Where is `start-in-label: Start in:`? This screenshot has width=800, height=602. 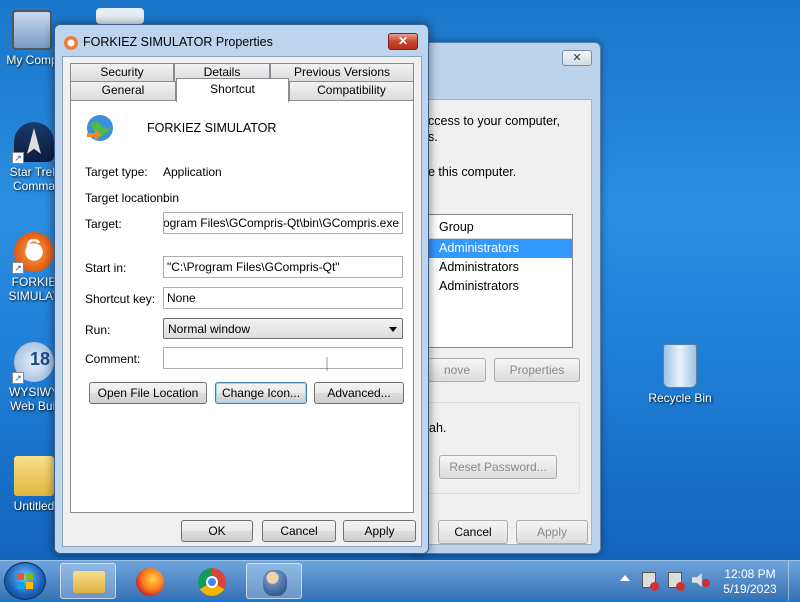 start-in-label: Start in: is located at coordinates (106, 268).